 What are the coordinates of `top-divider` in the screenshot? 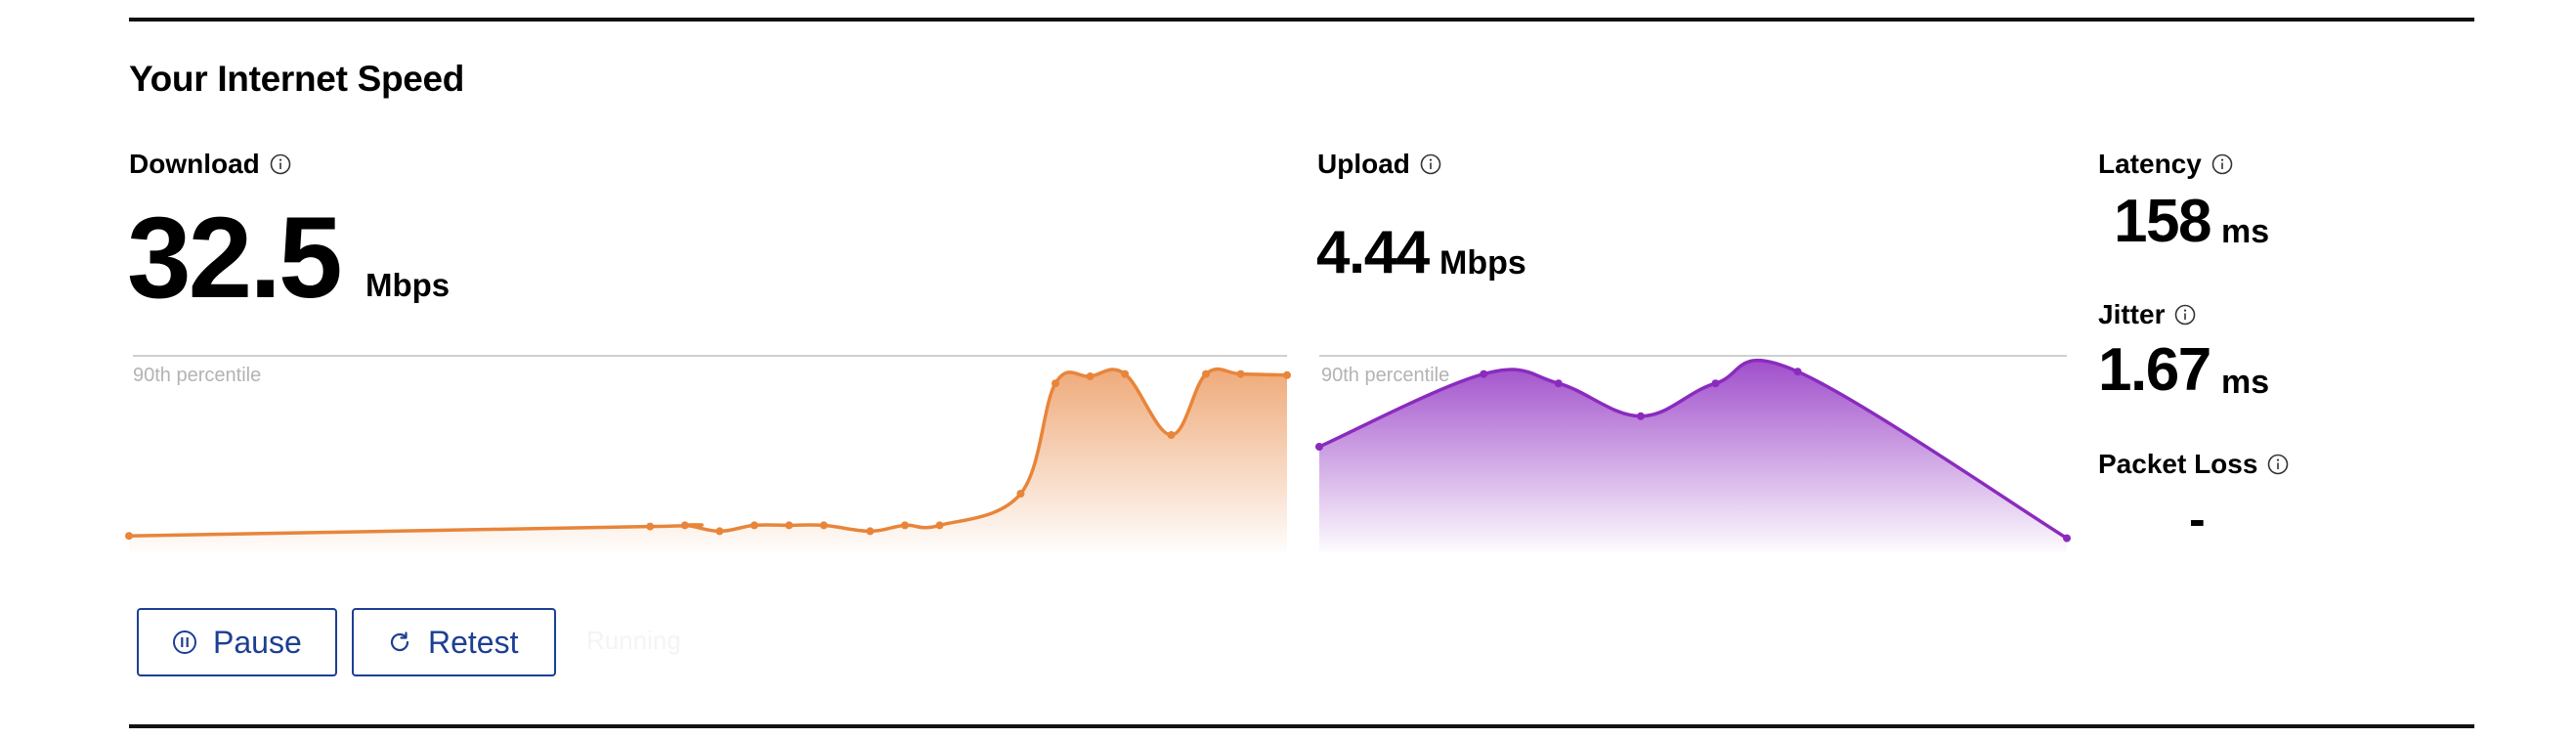 It's located at (1301, 20).